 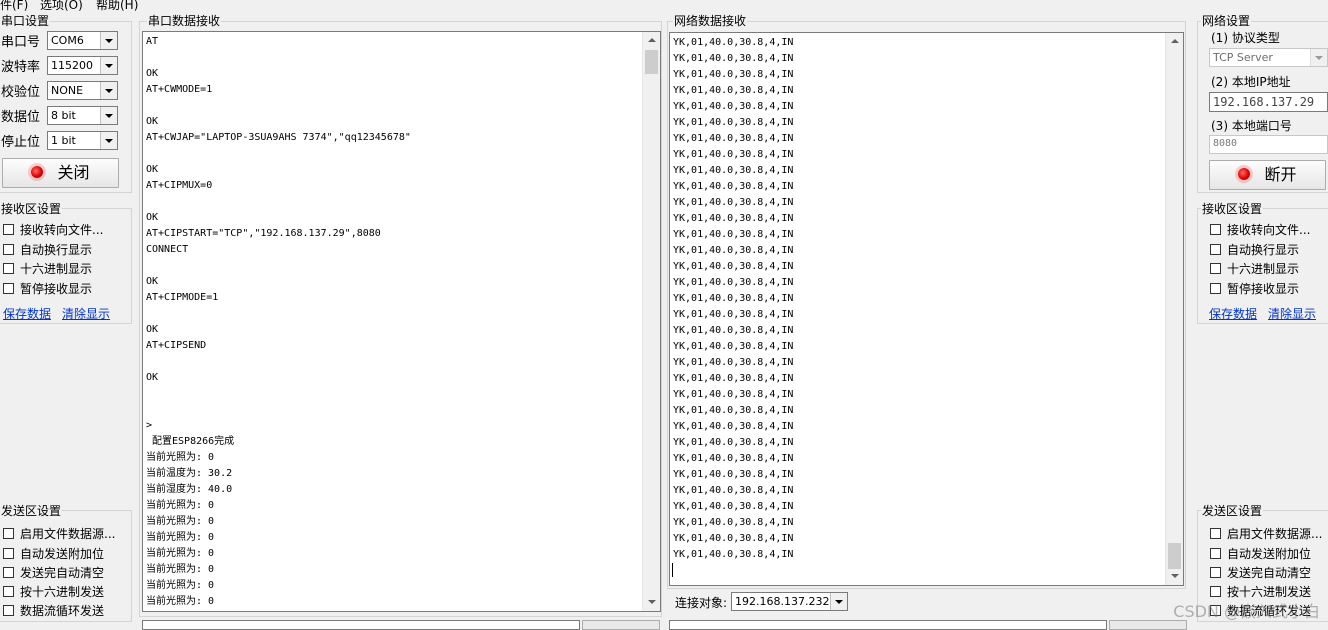 I want to click on menu-file: 件(F), so click(x=14, y=6).